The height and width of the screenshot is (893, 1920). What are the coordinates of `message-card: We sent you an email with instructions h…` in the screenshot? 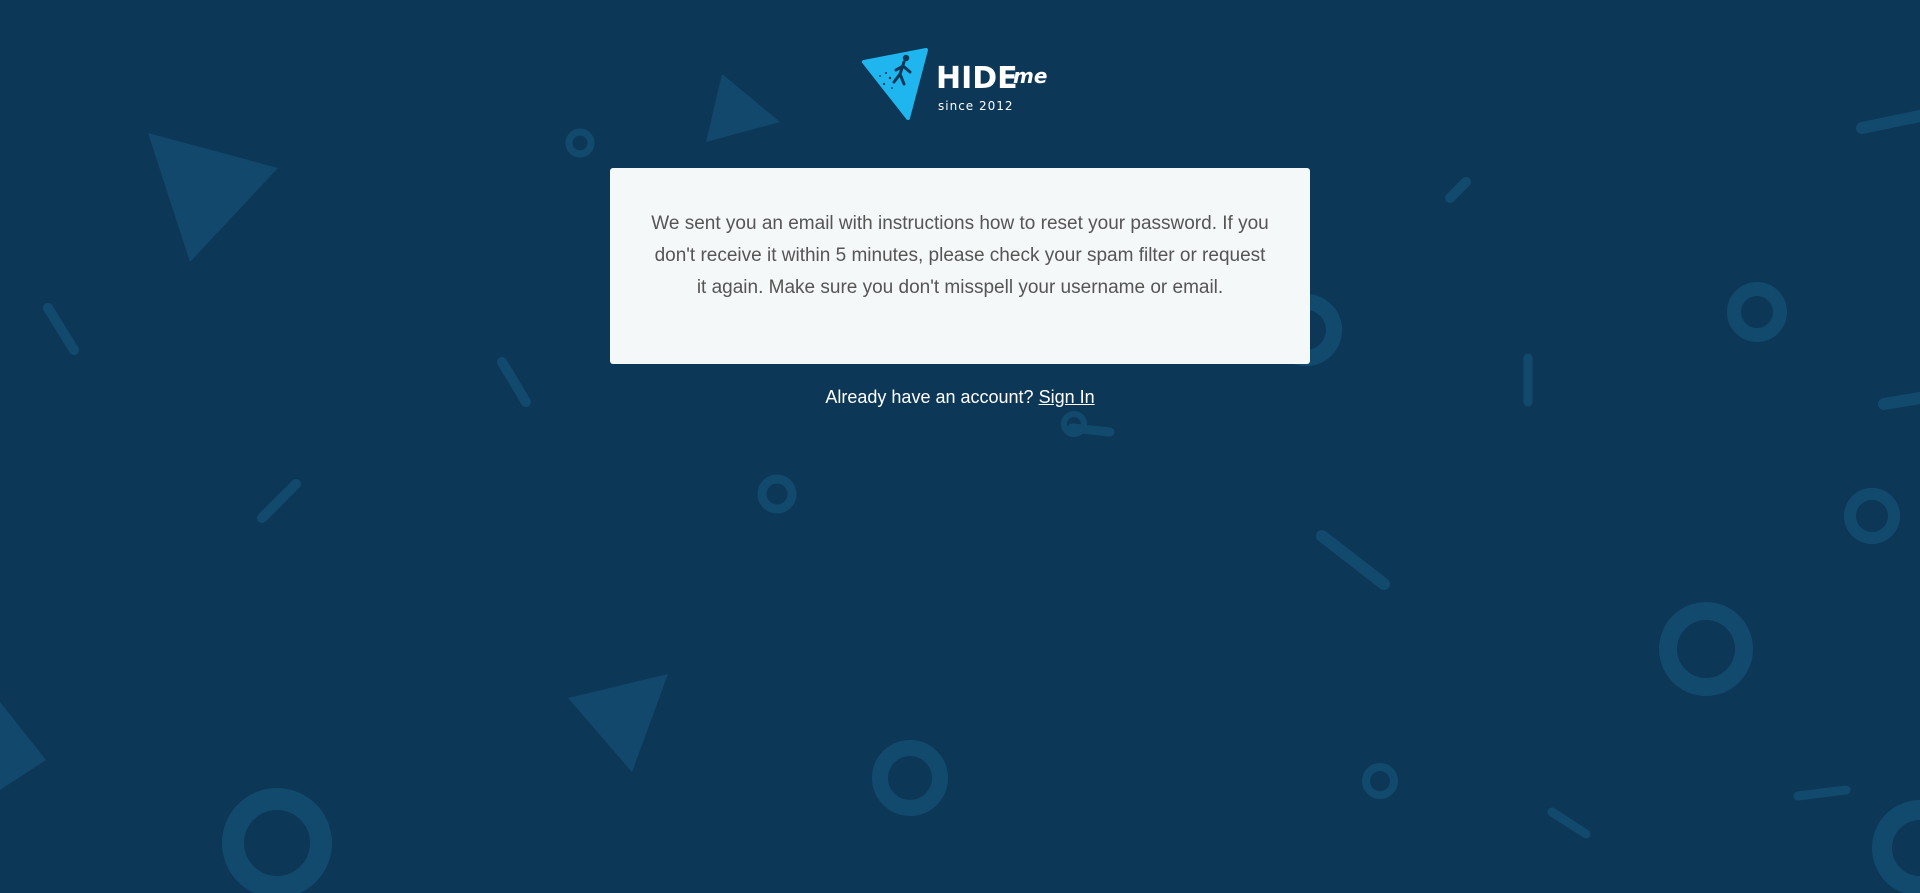 It's located at (960, 266).